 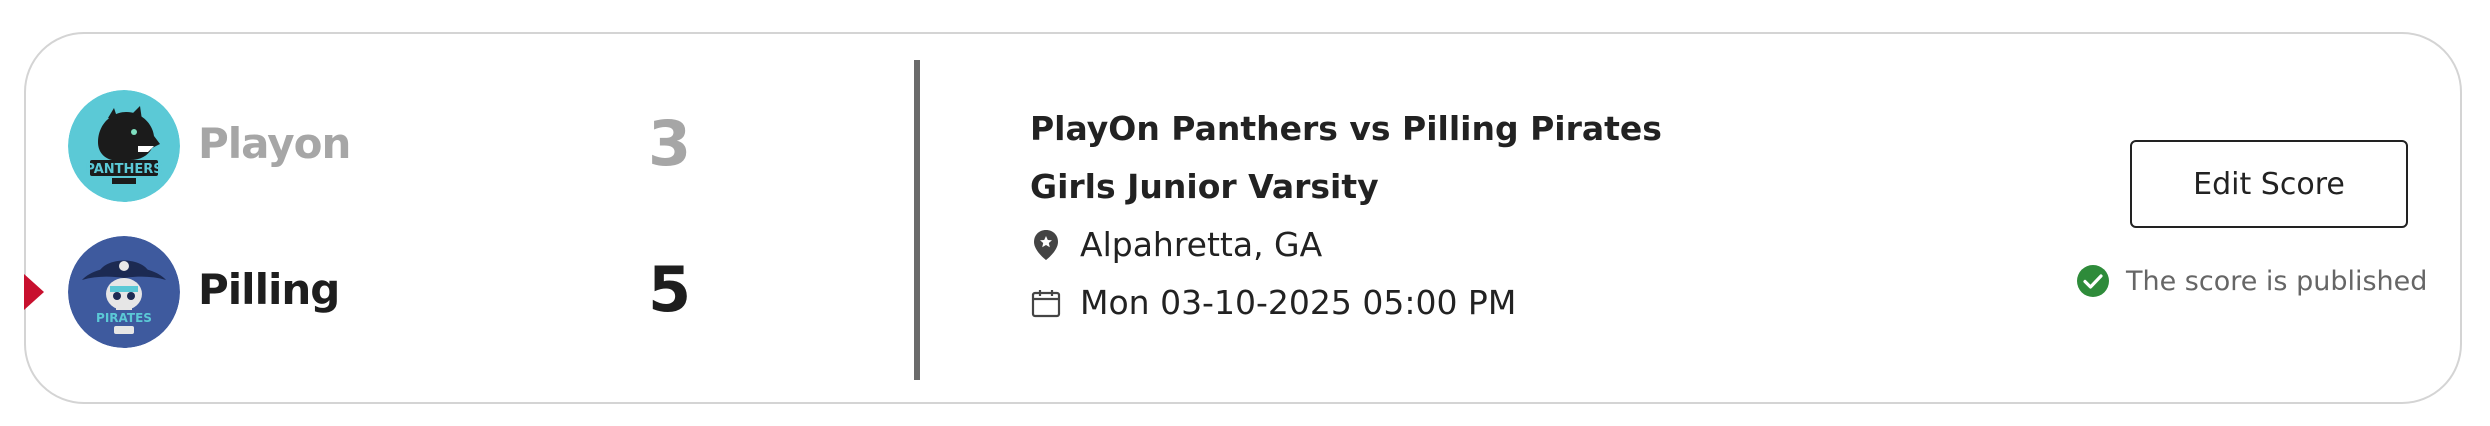 I want to click on winner-indicator-icon, so click(x=34, y=292).